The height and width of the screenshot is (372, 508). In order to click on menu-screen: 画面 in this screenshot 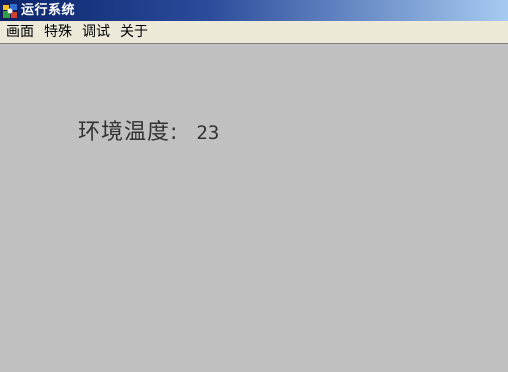, I will do `click(19, 32)`.